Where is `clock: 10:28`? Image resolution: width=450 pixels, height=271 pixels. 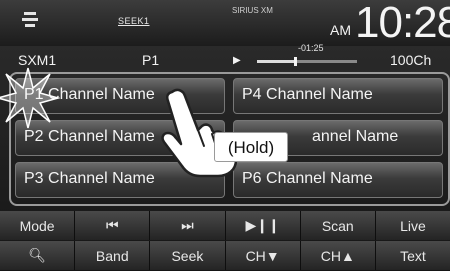
clock: 10:28 is located at coordinates (402, 23).